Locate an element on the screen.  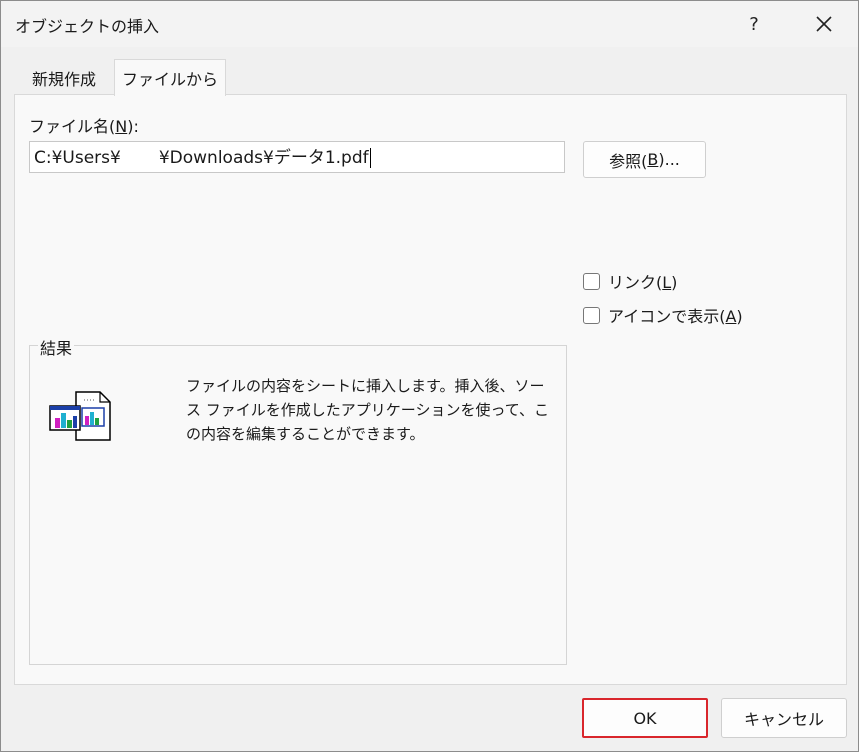
file-name-input: C:¥Users¥ ¥Downloads¥データ1.pdf is located at coordinates (297, 157).